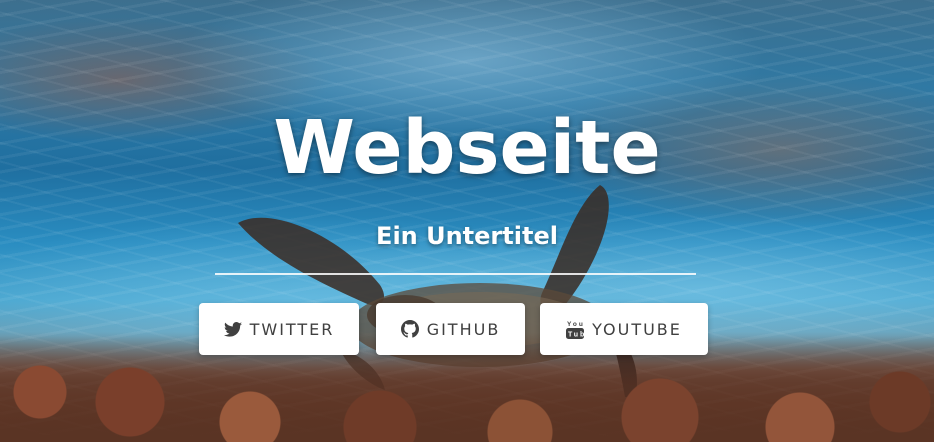 This screenshot has width=934, height=442. I want to click on youtube-button-label: YOUTUBE, so click(637, 329).